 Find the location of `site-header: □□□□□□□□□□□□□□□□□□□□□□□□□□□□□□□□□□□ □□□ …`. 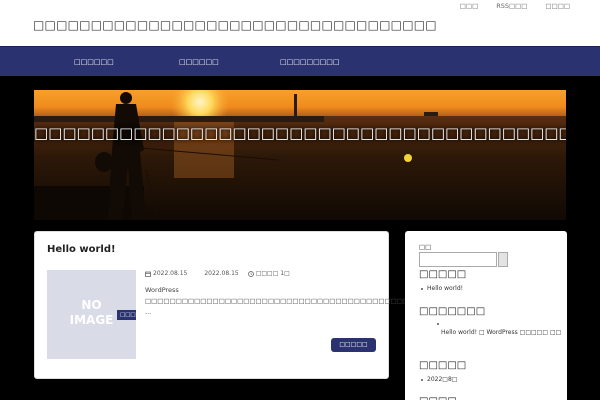

site-header: □□□□□□□□□□□□□□□□□□□□□□□□□□□□□□□□□□□ □□□ … is located at coordinates (300, 23).